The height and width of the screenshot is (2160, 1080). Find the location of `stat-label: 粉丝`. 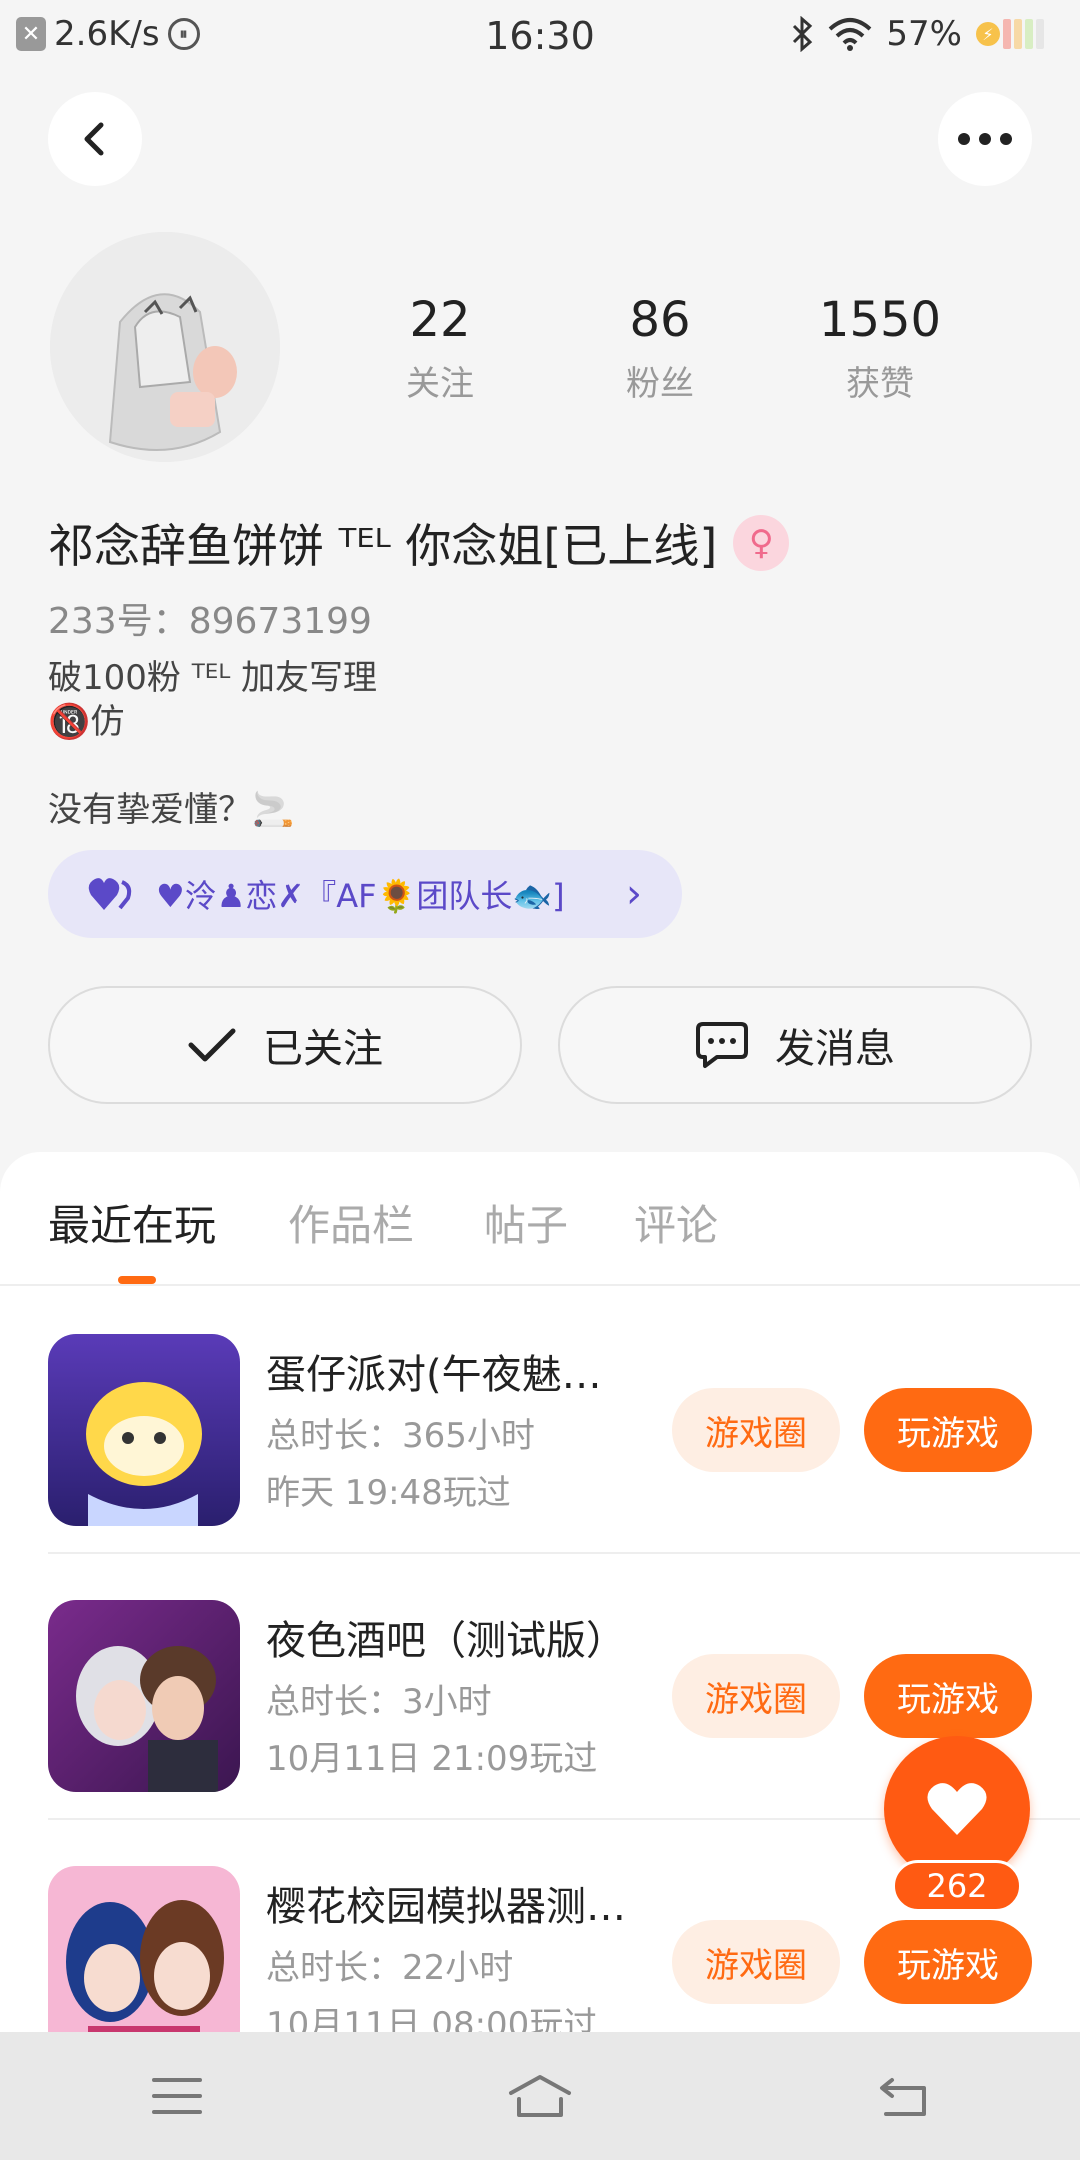

stat-label: 粉丝 is located at coordinates (660, 384).